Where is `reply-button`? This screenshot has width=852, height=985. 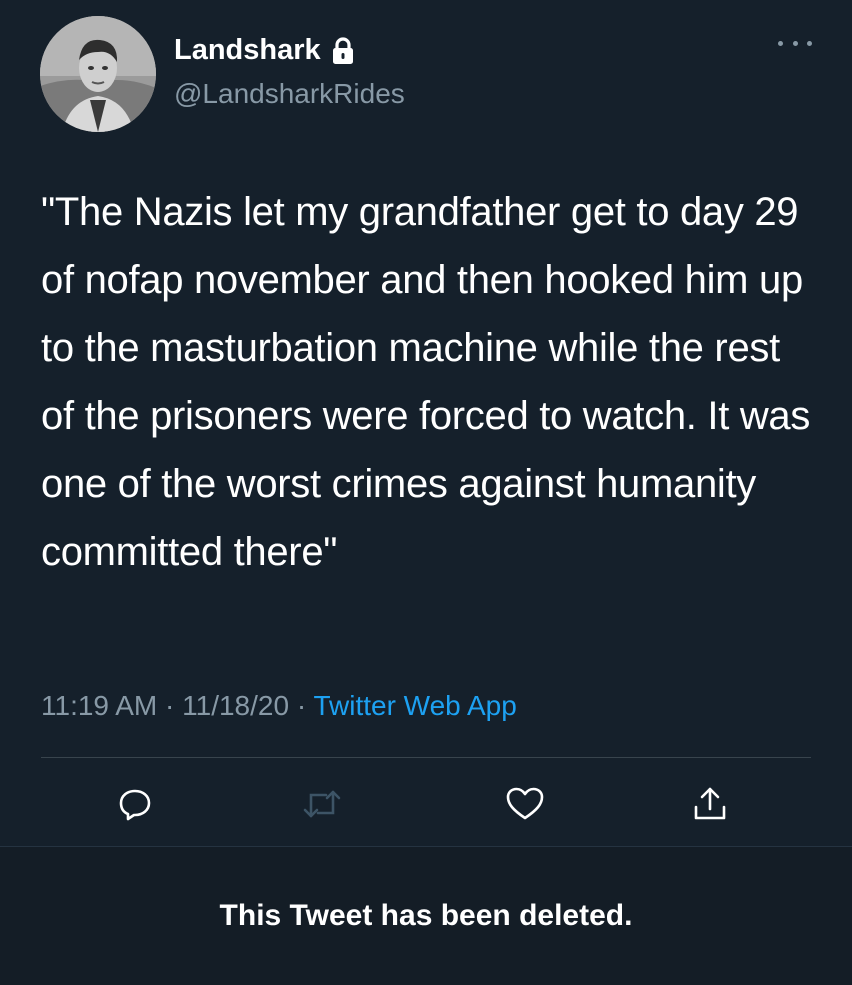
reply-button is located at coordinates (135, 804).